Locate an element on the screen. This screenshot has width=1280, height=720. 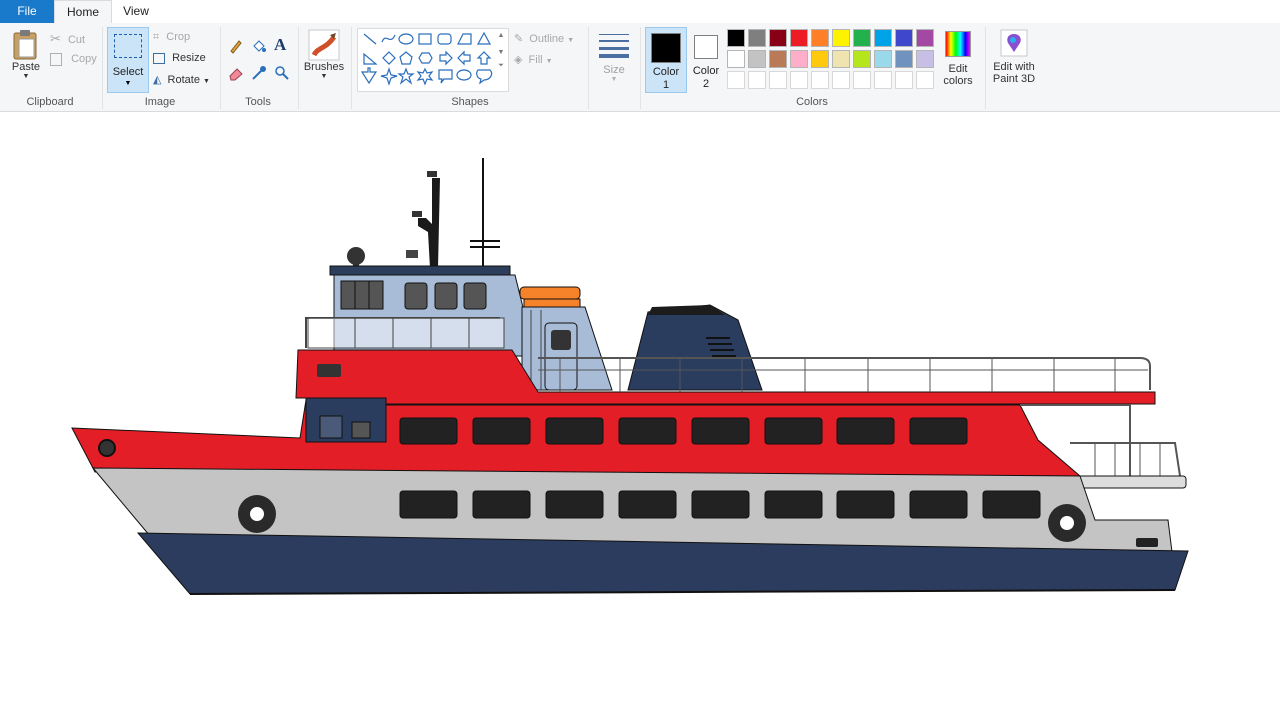
pencil-icon is located at coordinates (236, 46).